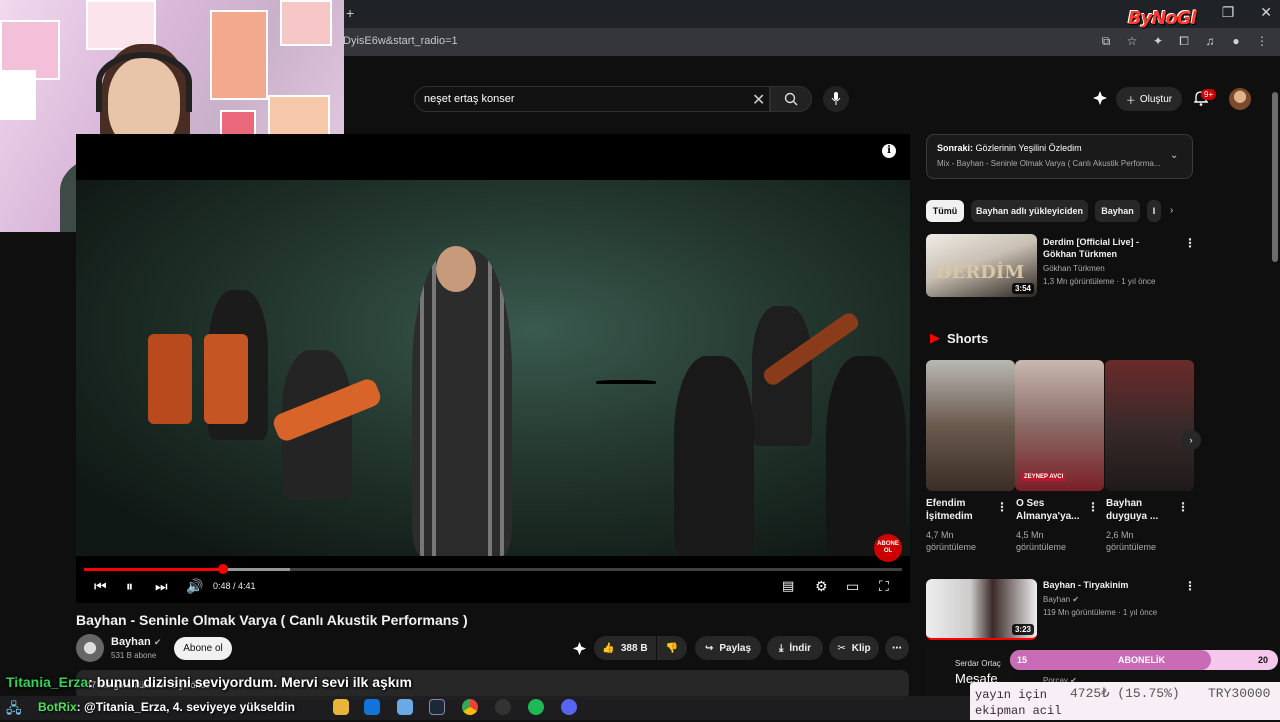  What do you see at coordinates (536, 707) in the screenshot?
I see `spotify-icon` at bounding box center [536, 707].